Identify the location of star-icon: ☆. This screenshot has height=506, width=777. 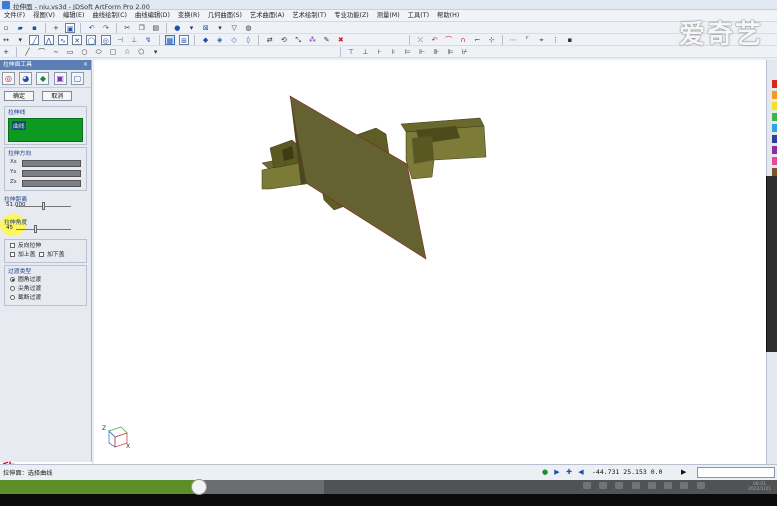
(127, 52).